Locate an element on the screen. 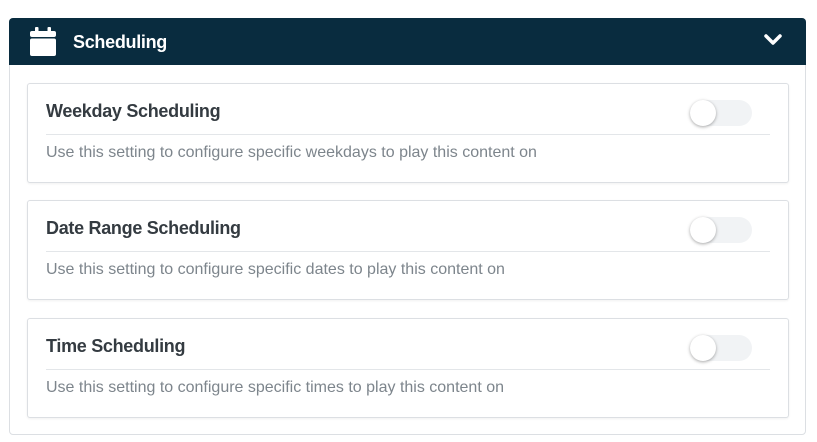  panel-title: Scheduling is located at coordinates (120, 42).